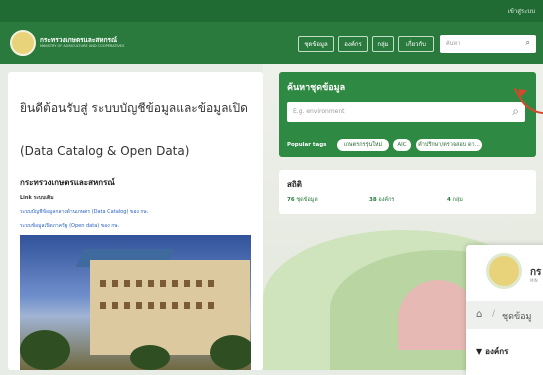 Image resolution: width=543 pixels, height=375 pixels. I want to click on statistics-title: สถิติ, so click(294, 184).